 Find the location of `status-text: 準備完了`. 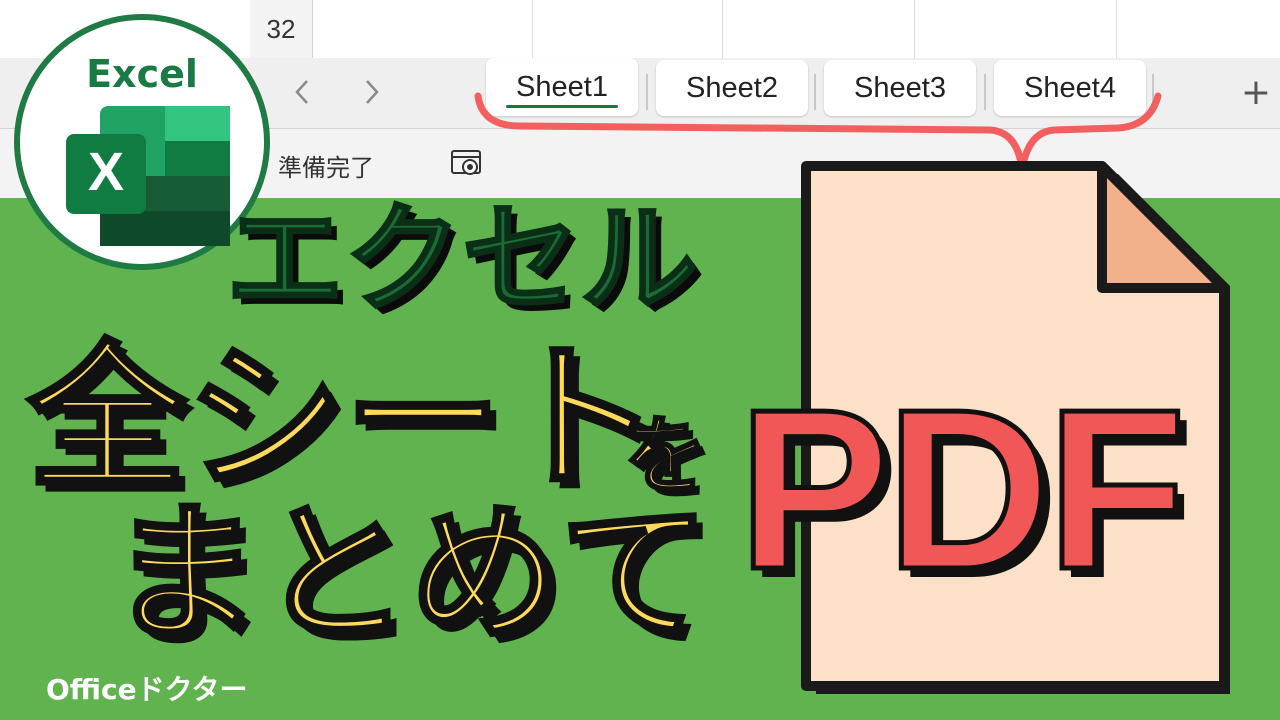

status-text: 準備完了 is located at coordinates (326, 168).